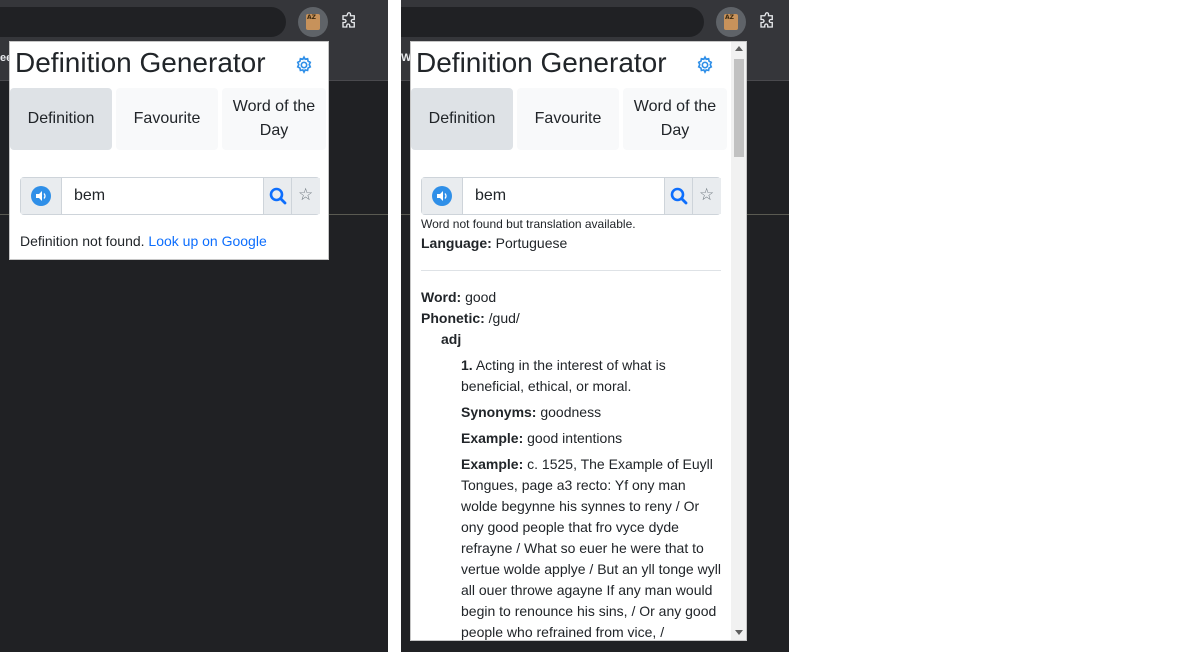 This screenshot has height=652, width=1190. I want to click on phonetic-value: /gud/, so click(504, 318).